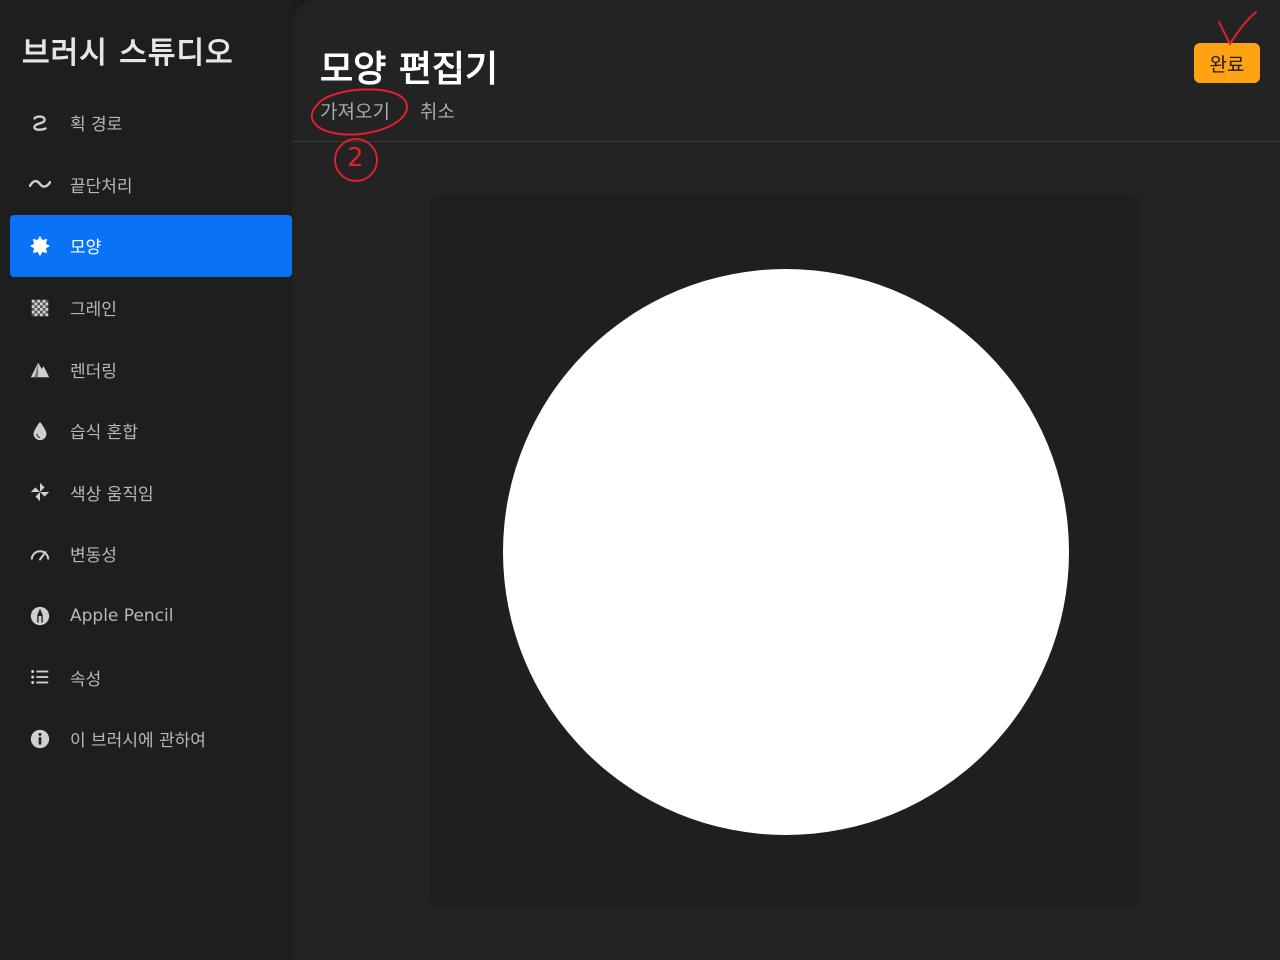  Describe the element at coordinates (40, 184) in the screenshot. I see `taper-wave-icon` at that location.